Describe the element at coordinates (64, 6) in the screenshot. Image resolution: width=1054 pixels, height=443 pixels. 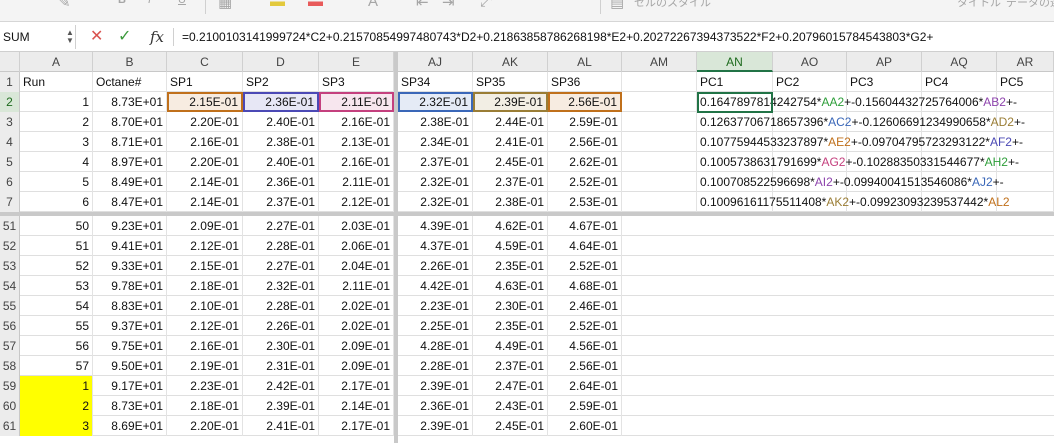
I see `format-painter-icon: ✎` at that location.